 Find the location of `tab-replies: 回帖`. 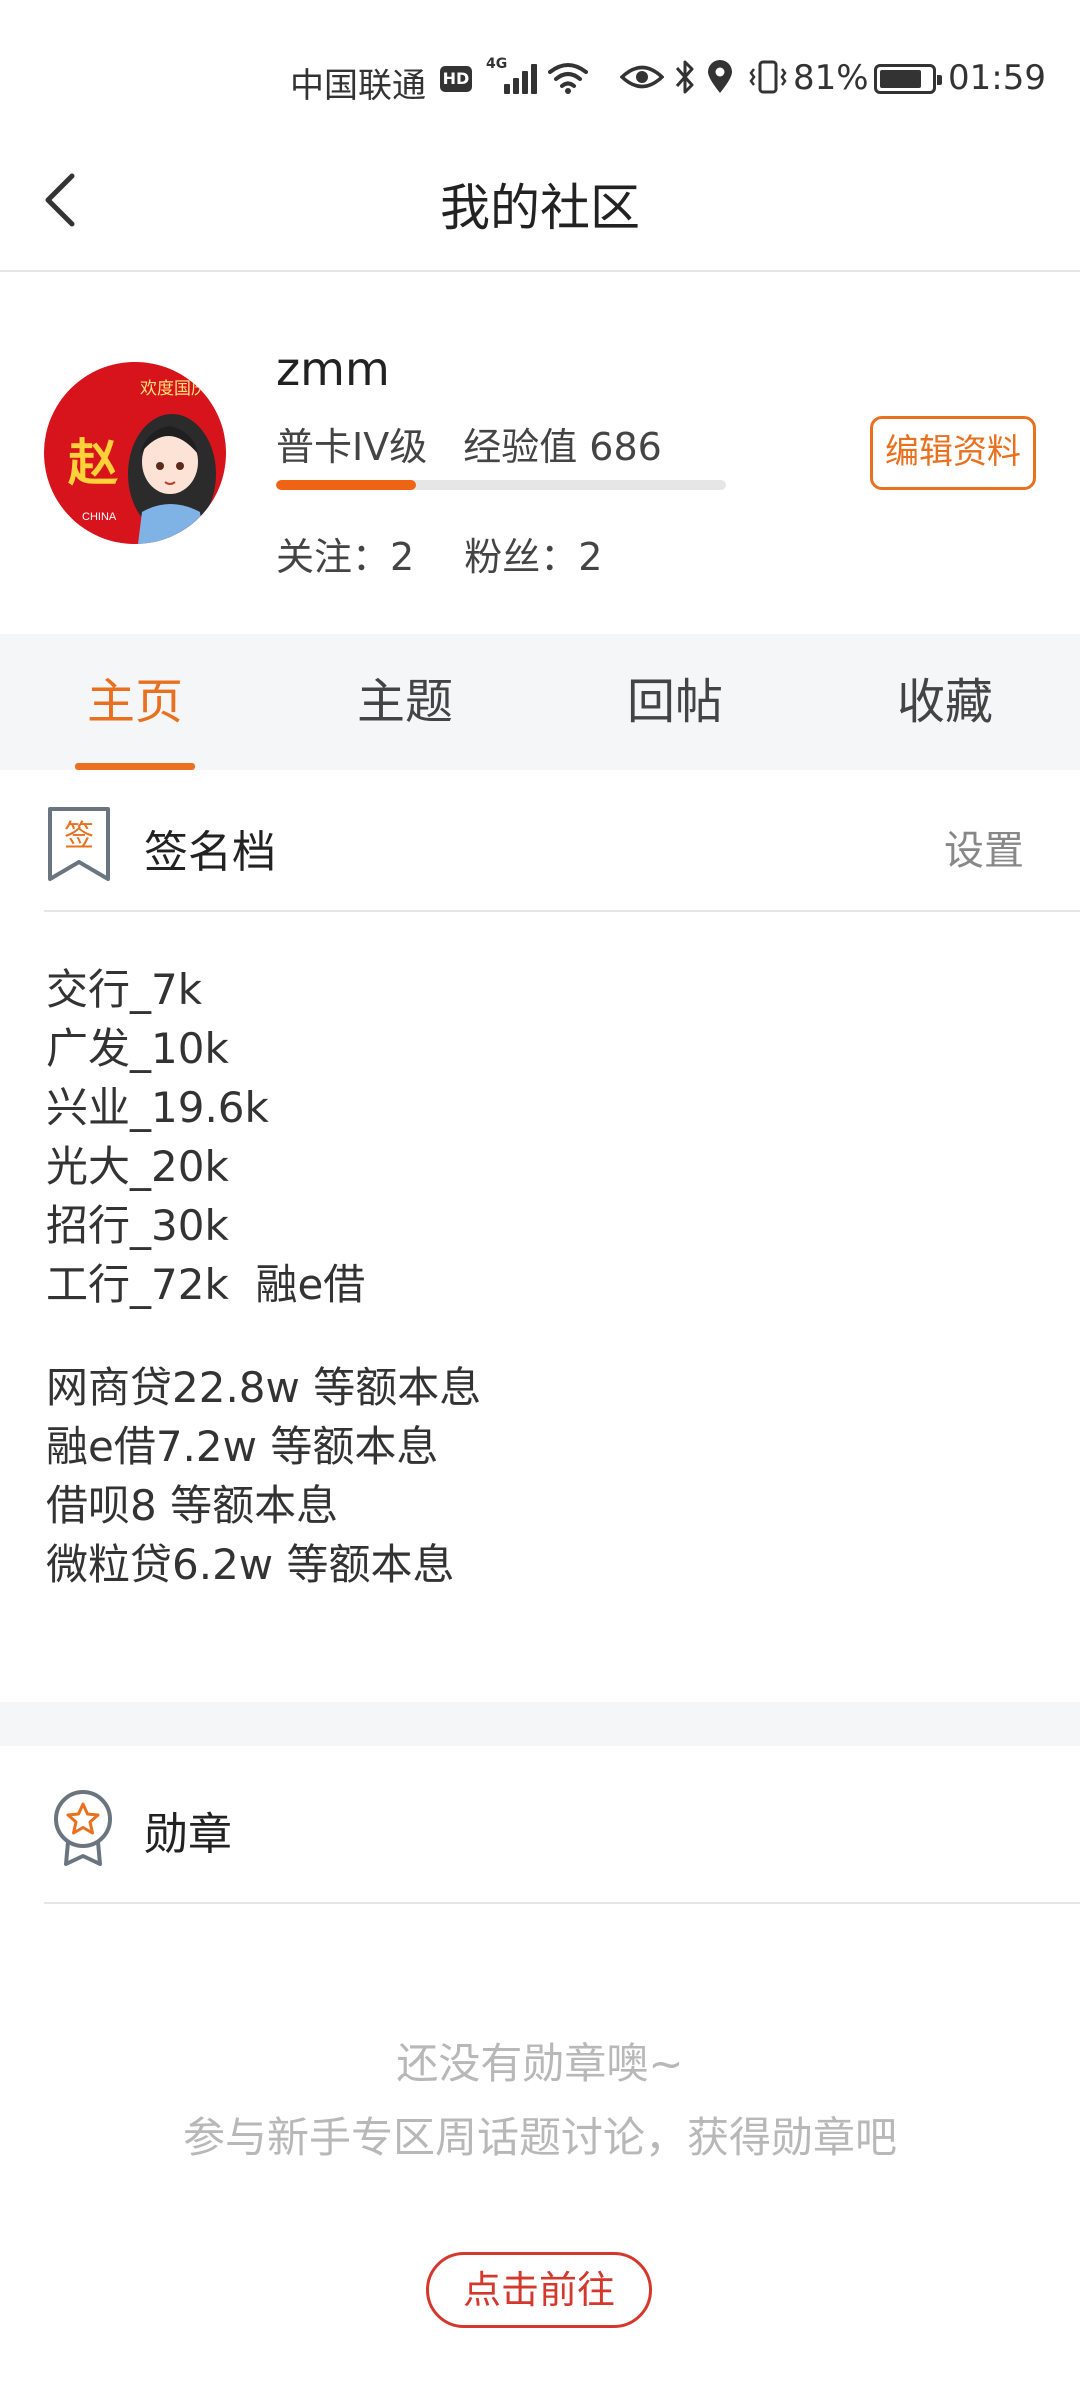

tab-replies: 回帖 is located at coordinates (675, 702).